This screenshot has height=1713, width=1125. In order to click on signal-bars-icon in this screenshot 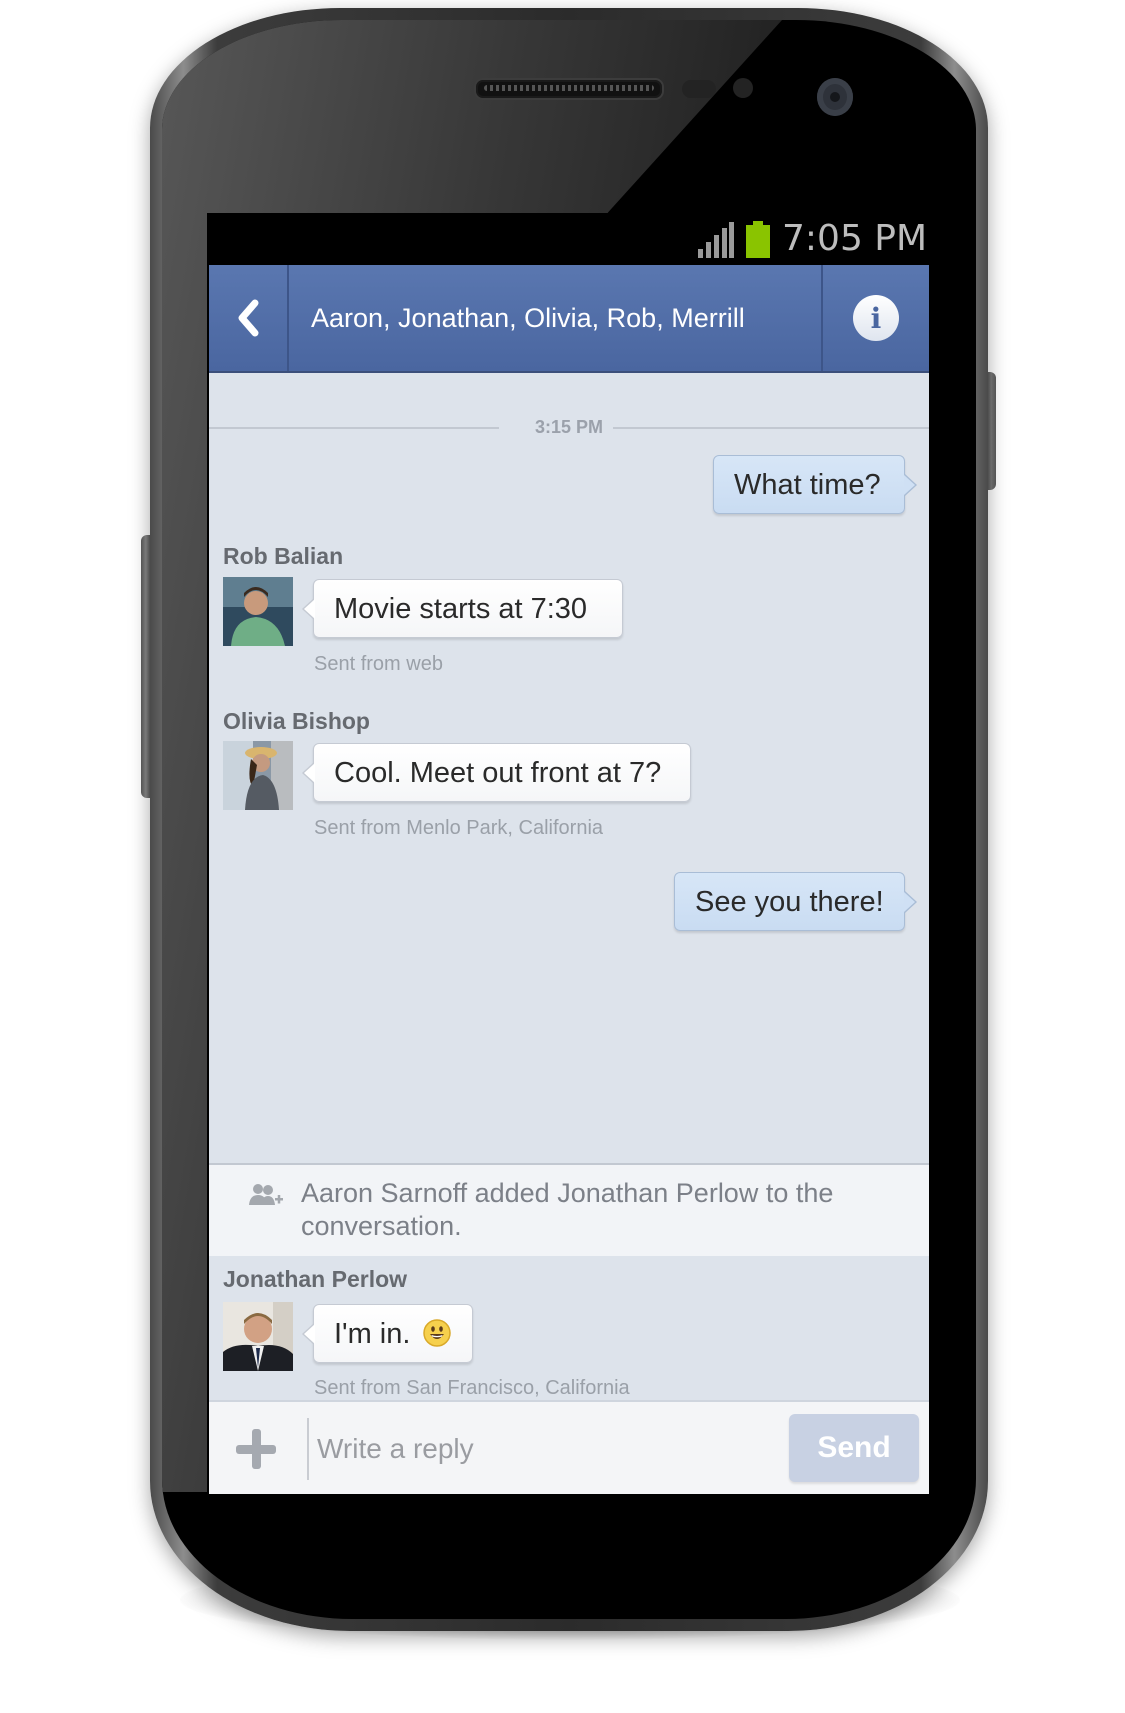, I will do `click(716, 240)`.